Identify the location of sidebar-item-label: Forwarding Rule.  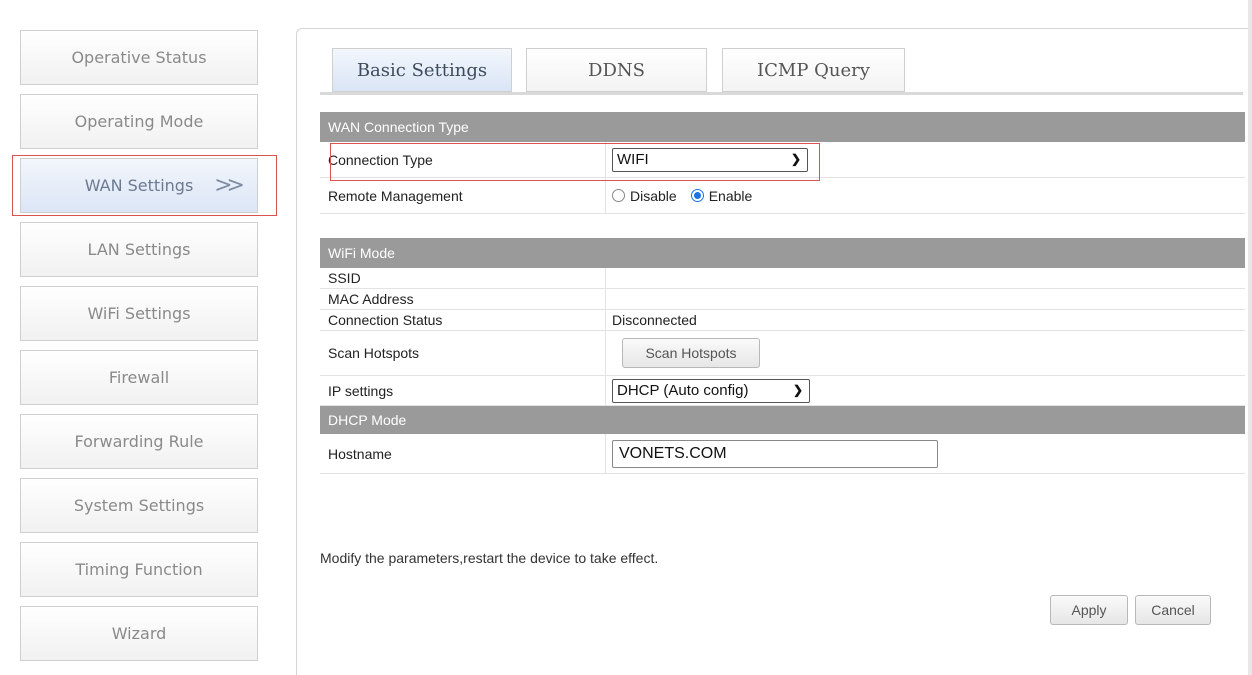
(139, 441).